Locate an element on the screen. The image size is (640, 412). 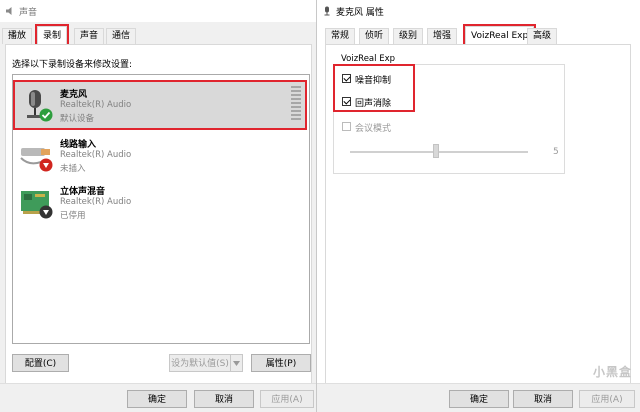
noise-suppression-checkbox is located at coordinates (346, 78).